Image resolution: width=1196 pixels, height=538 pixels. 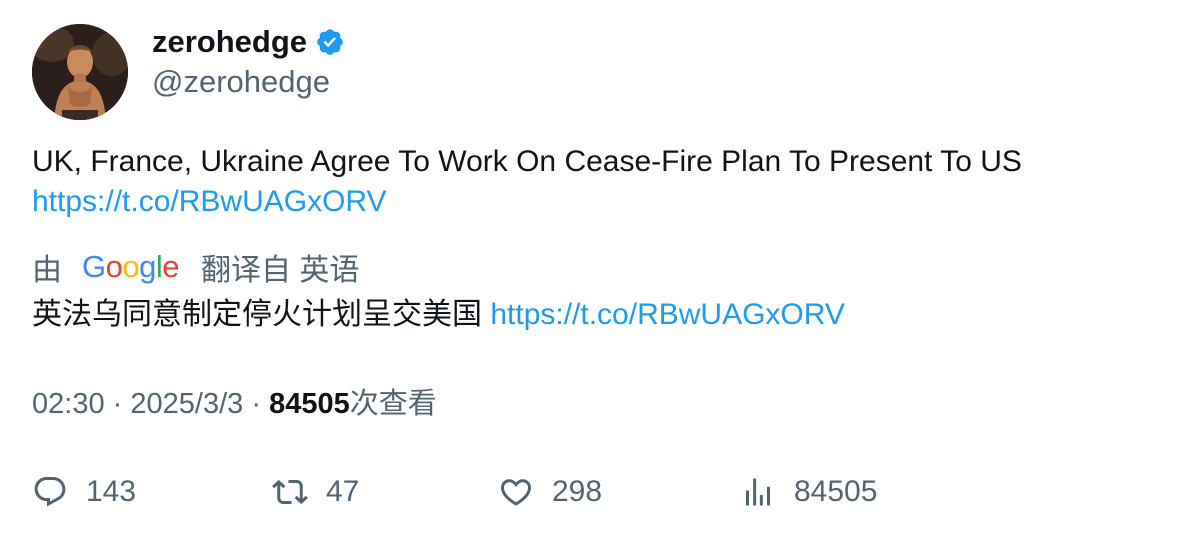 I want to click on translation-source-language: 翻译自 英语, so click(x=280, y=270).